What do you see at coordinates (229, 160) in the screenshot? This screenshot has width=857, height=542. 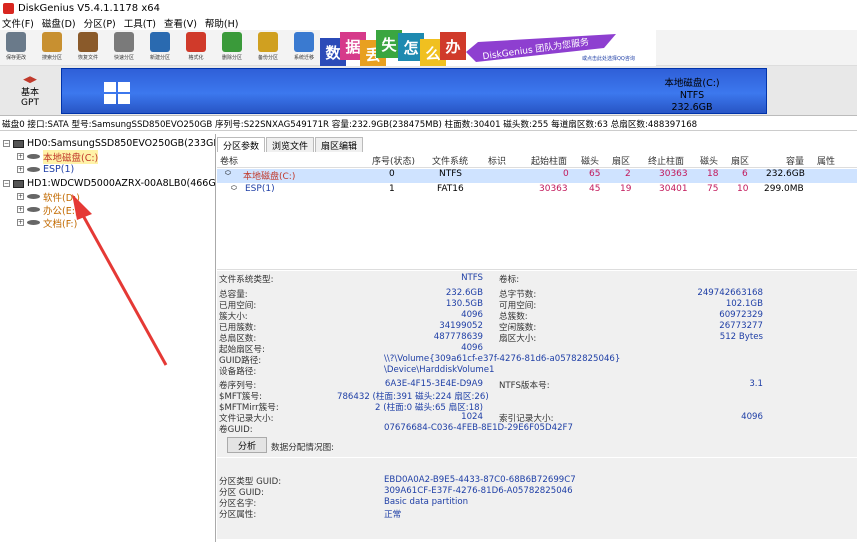 I see `col-header: 卷标` at bounding box center [229, 160].